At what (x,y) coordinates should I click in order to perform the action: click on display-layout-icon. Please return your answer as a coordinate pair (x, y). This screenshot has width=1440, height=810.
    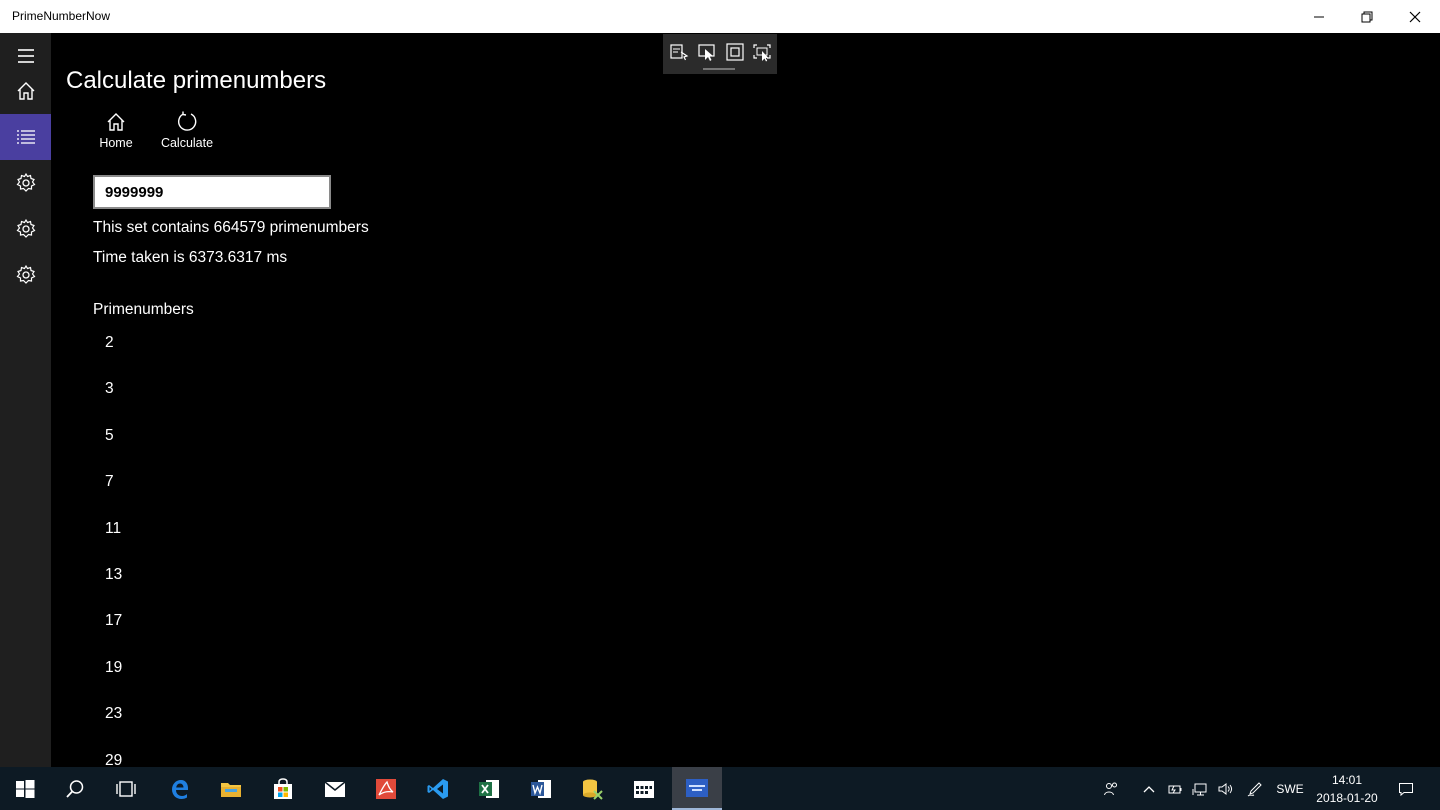
    Looking at the image, I should click on (735, 52).